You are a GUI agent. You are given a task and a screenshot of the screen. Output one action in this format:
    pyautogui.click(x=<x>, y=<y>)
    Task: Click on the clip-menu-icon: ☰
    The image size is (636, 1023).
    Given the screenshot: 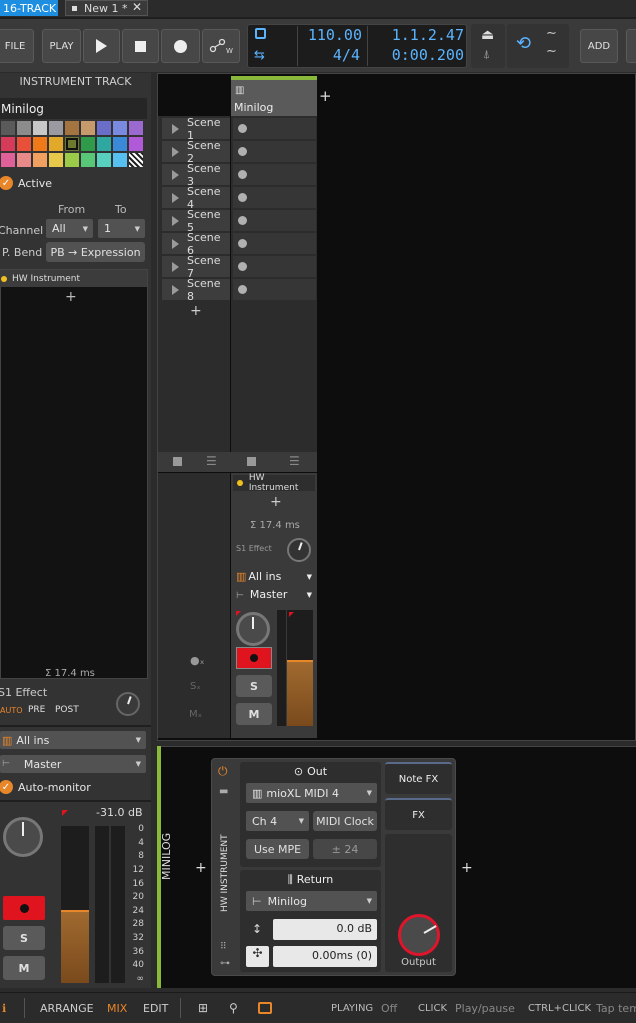 What is the action you would take?
    pyautogui.click(x=294, y=461)
    